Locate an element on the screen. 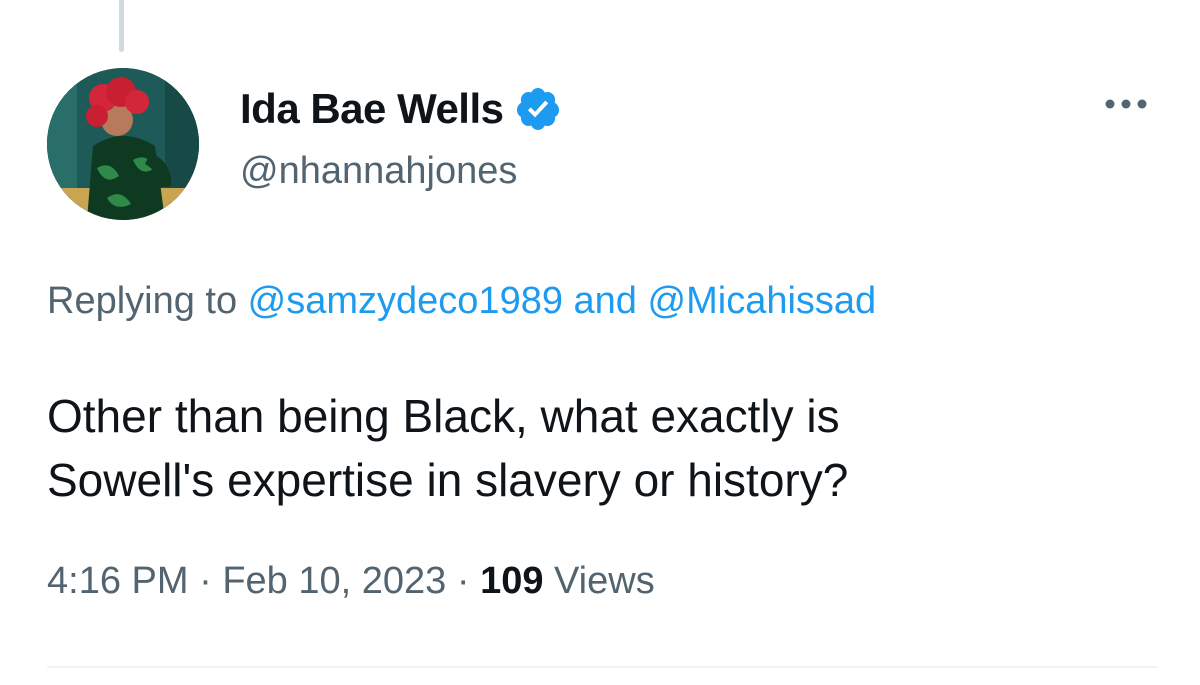  more-horizontal-icon is located at coordinates (1126, 104).